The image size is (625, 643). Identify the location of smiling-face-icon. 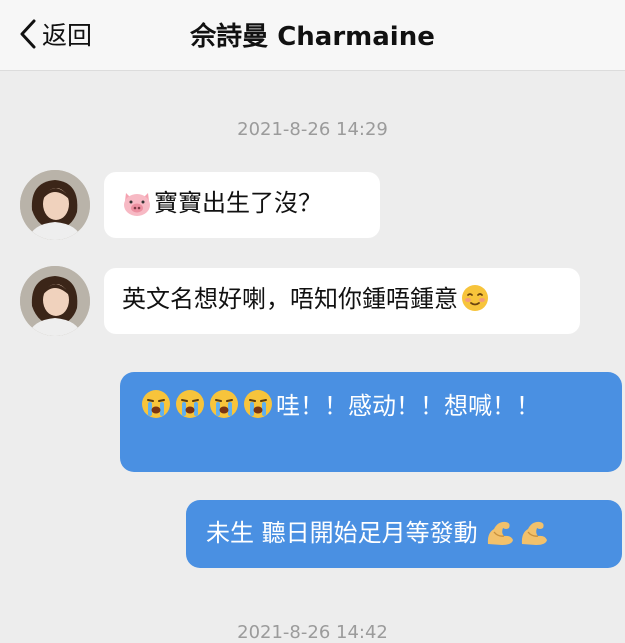
(475, 302).